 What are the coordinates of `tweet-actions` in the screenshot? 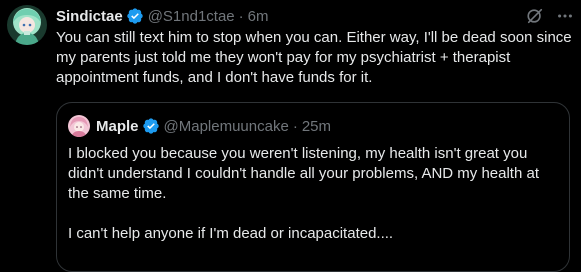 It's located at (550, 16).